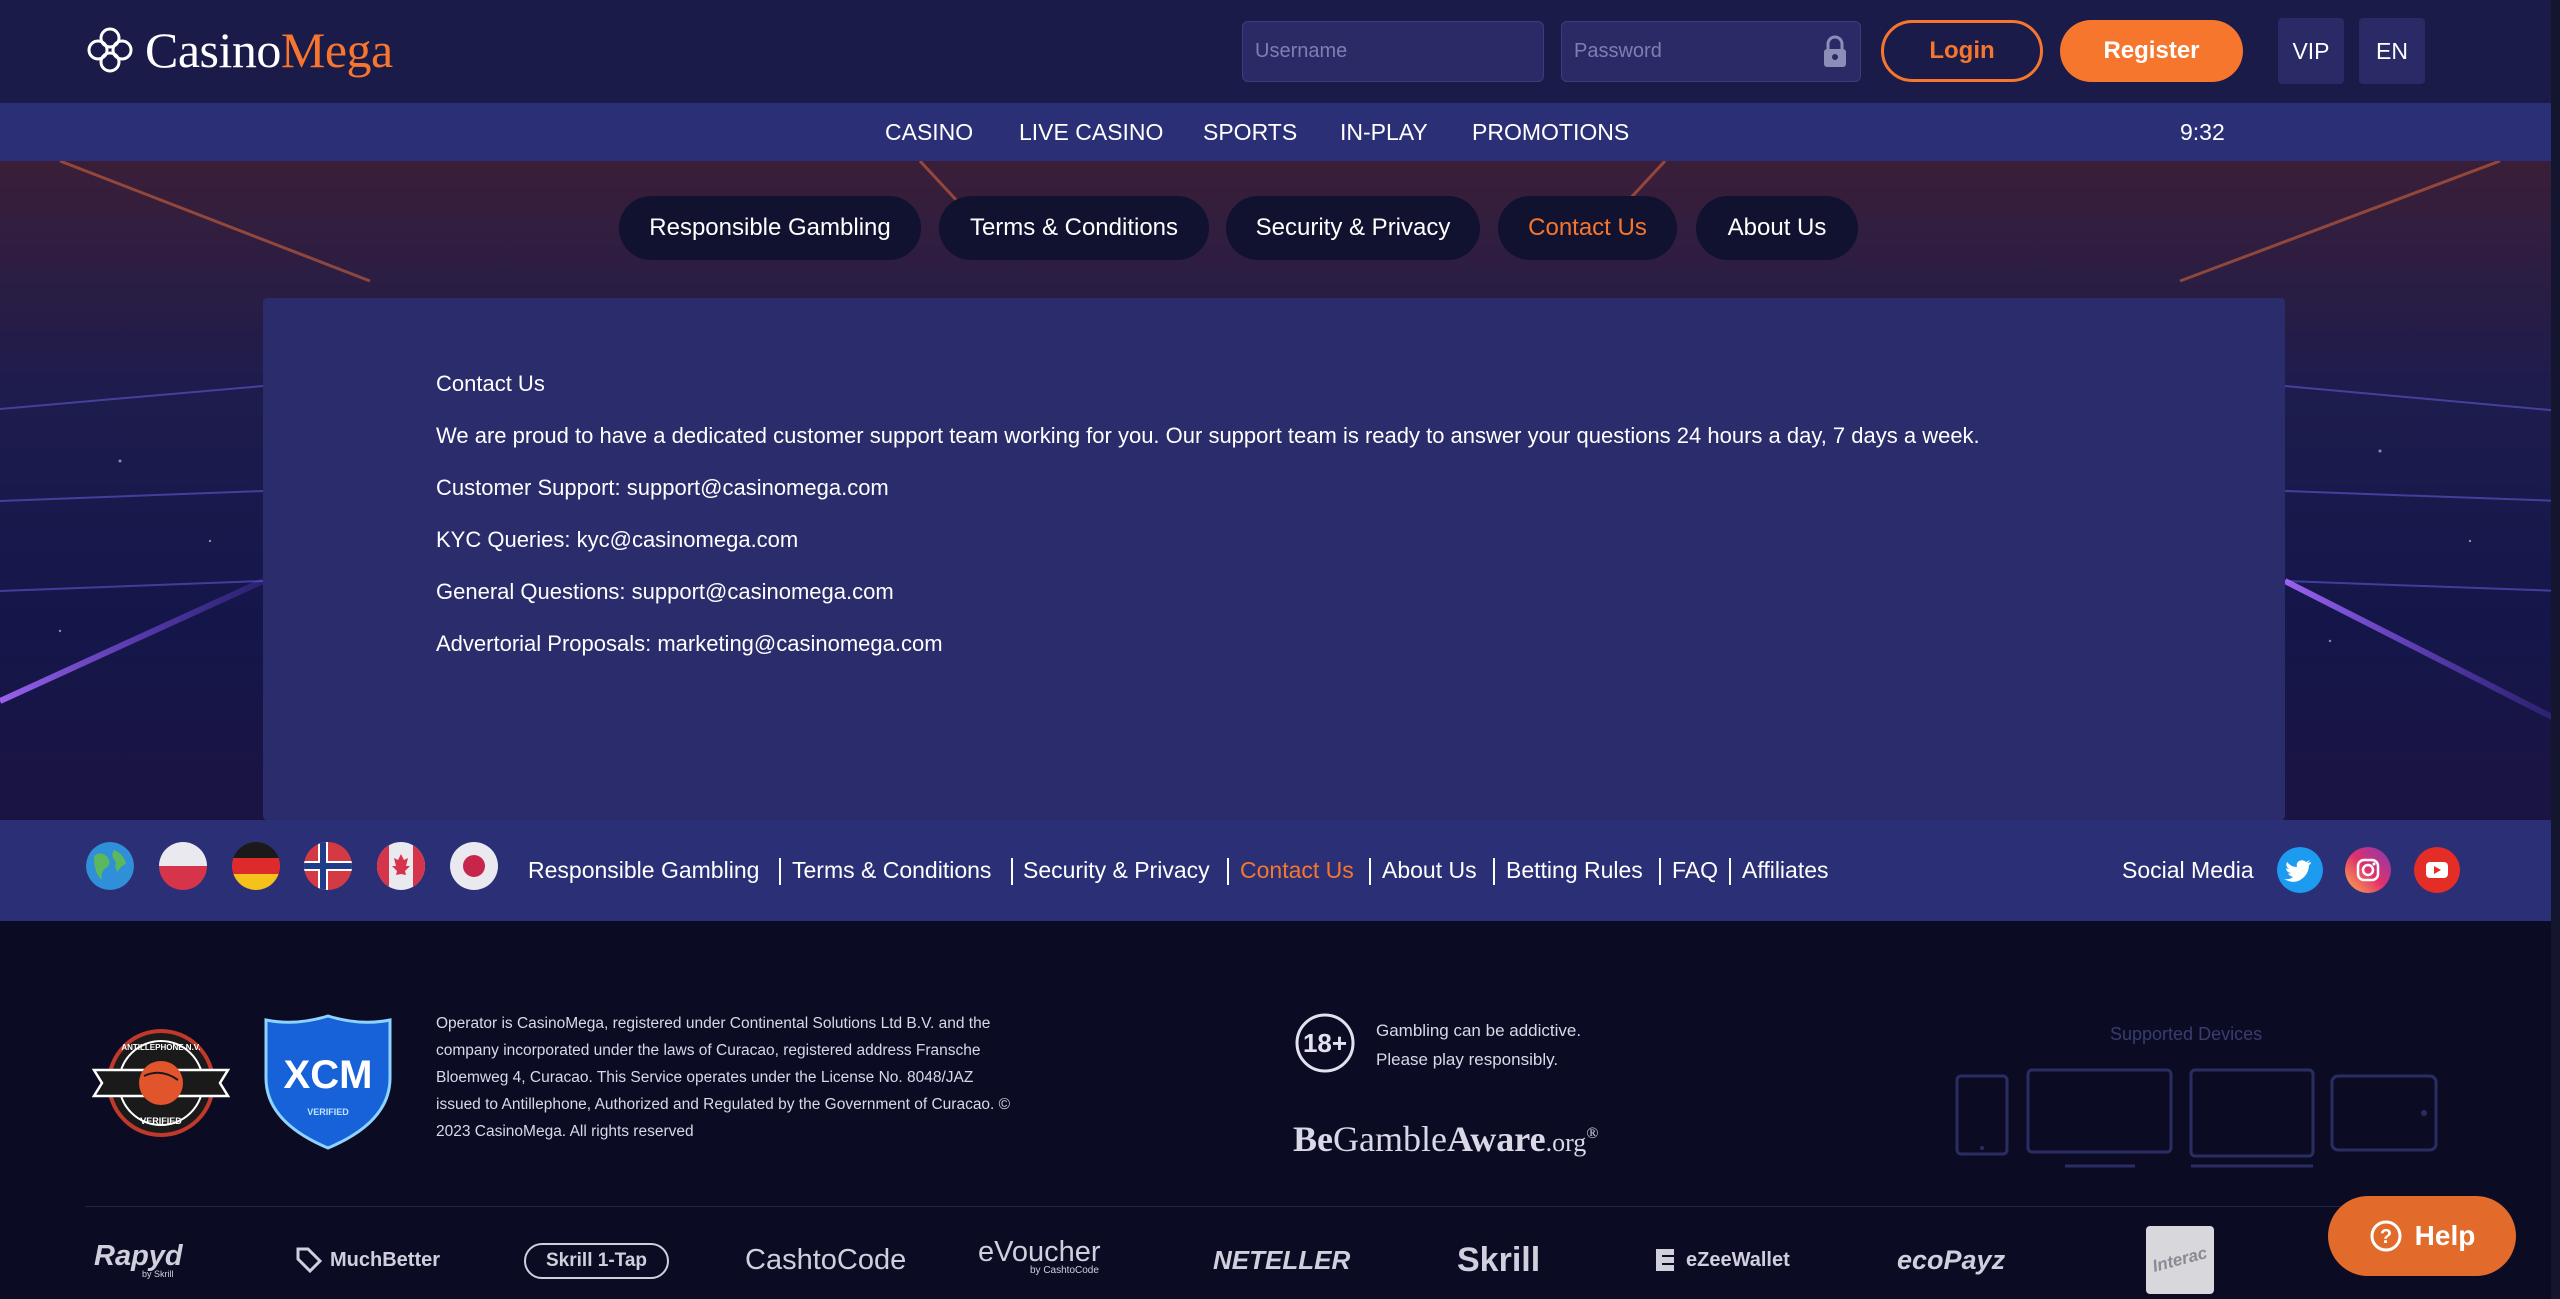  Describe the element at coordinates (1665, 1260) in the screenshot. I see `ezeewallet-icon` at that location.